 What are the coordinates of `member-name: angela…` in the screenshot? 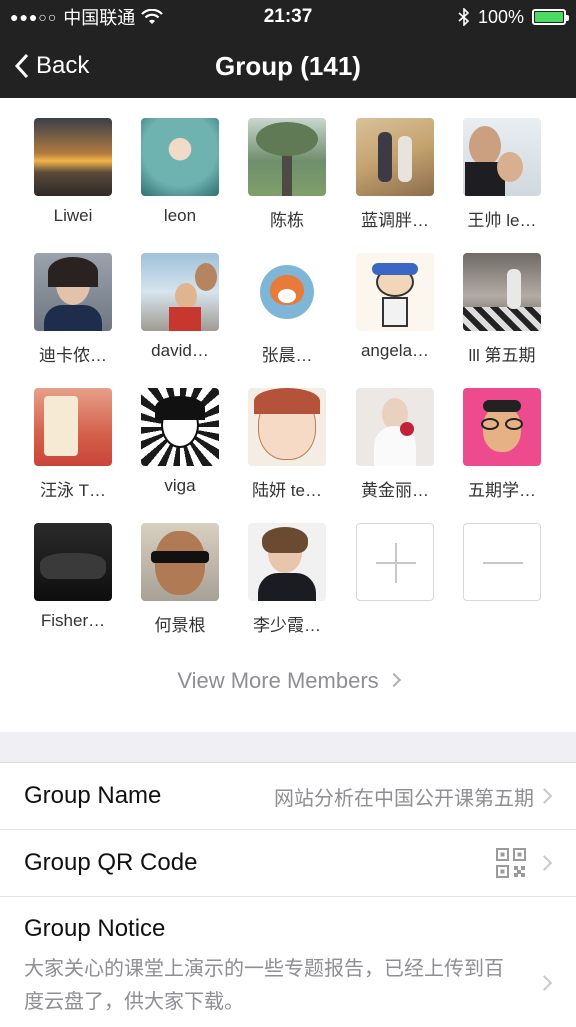 It's located at (395, 350).